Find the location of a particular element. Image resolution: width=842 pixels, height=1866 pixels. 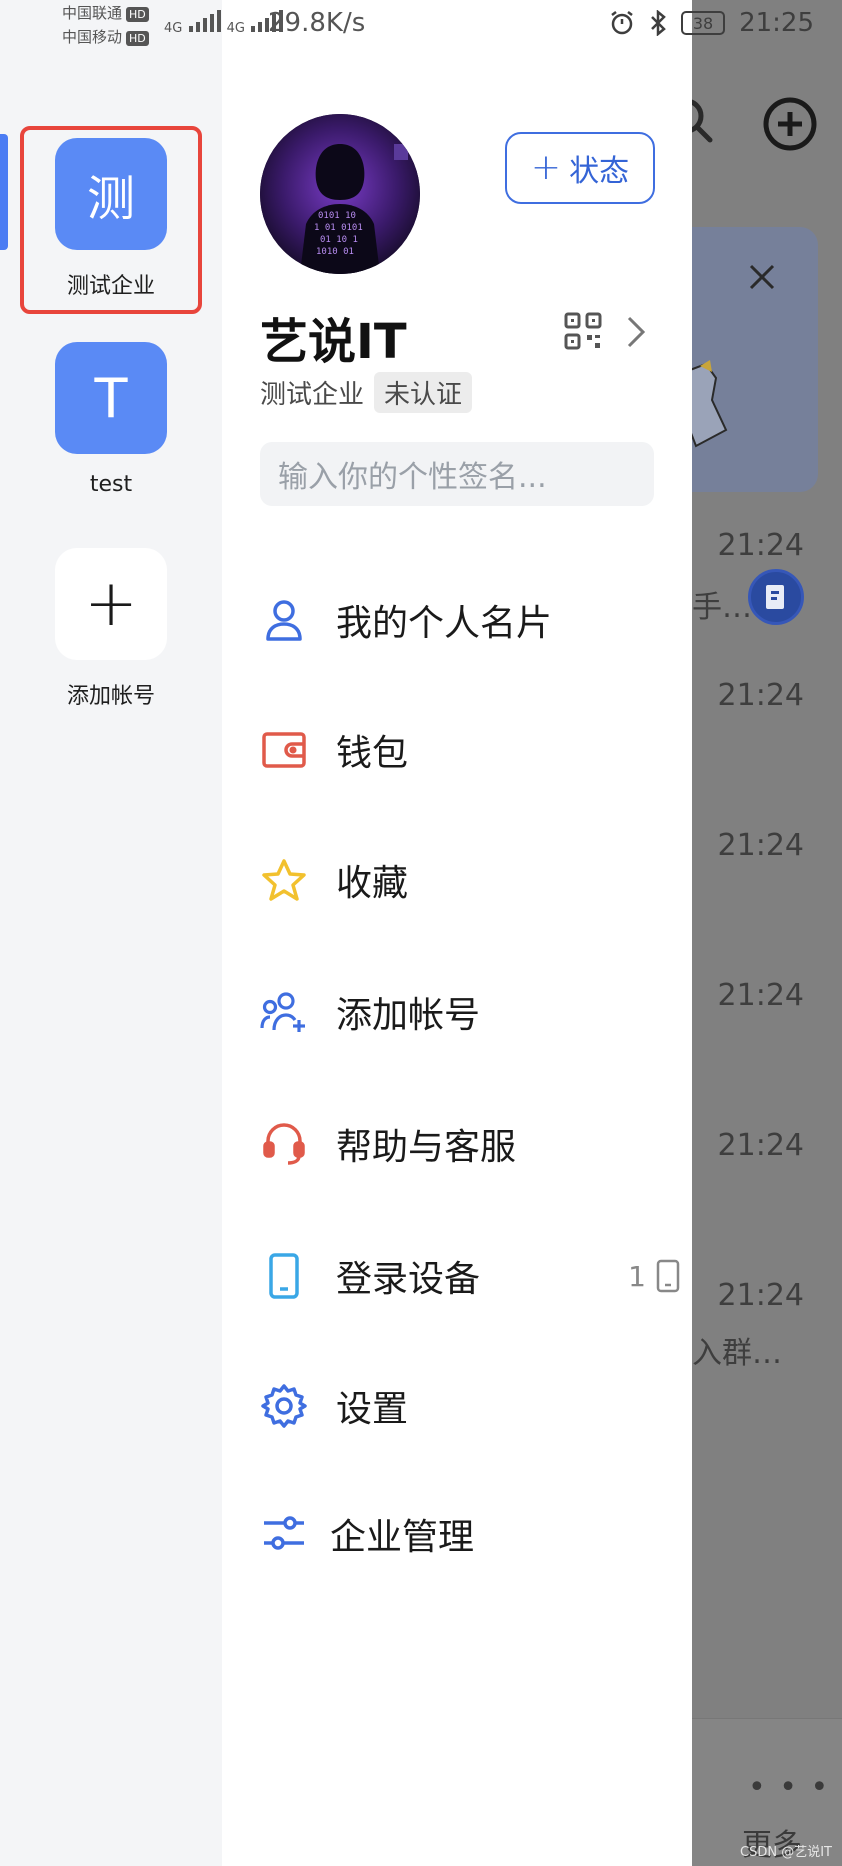

menu-item-devices: 登录设备 1 is located at coordinates (470, 1276).